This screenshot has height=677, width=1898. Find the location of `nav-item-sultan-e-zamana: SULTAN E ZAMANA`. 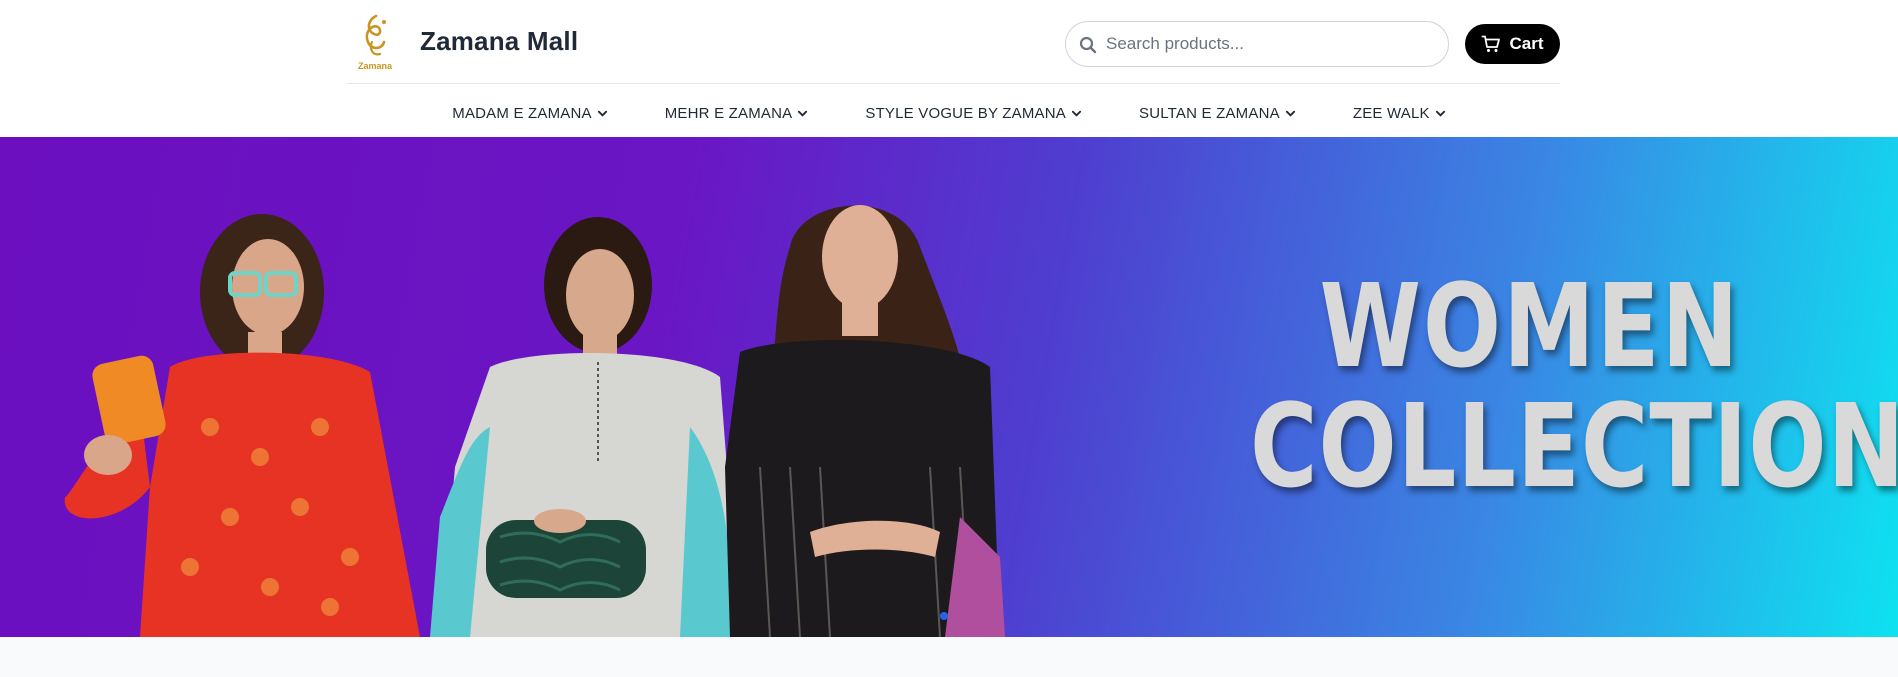

nav-item-sultan-e-zamana: SULTAN E ZAMANA is located at coordinates (1217, 113).